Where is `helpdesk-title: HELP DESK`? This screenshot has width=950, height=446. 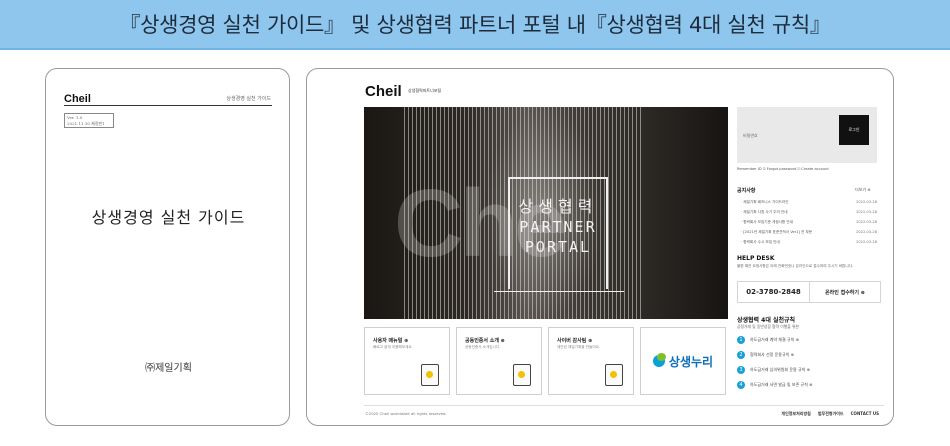
helpdesk-title: HELP DESK is located at coordinates (756, 258).